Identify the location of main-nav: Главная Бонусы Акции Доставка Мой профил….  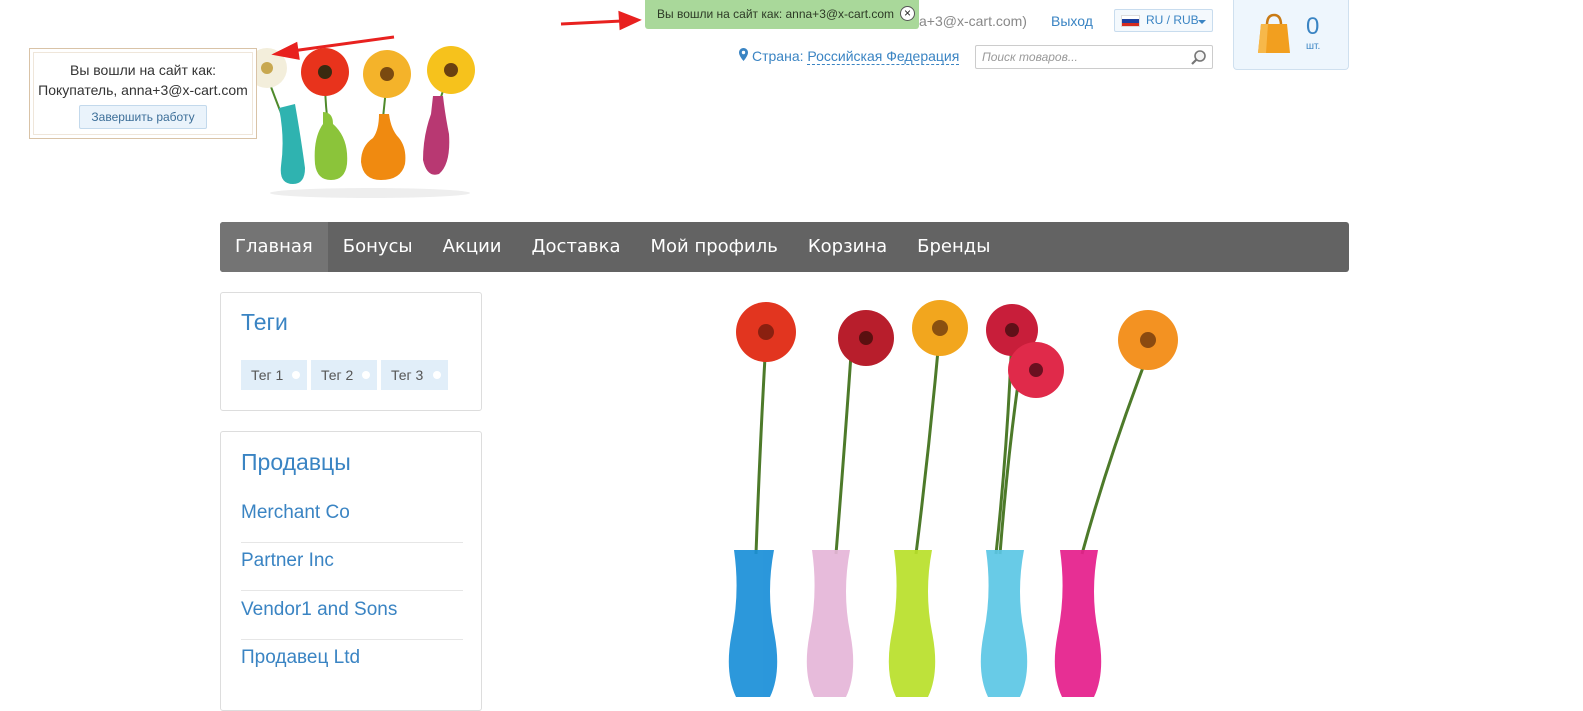
(784, 247).